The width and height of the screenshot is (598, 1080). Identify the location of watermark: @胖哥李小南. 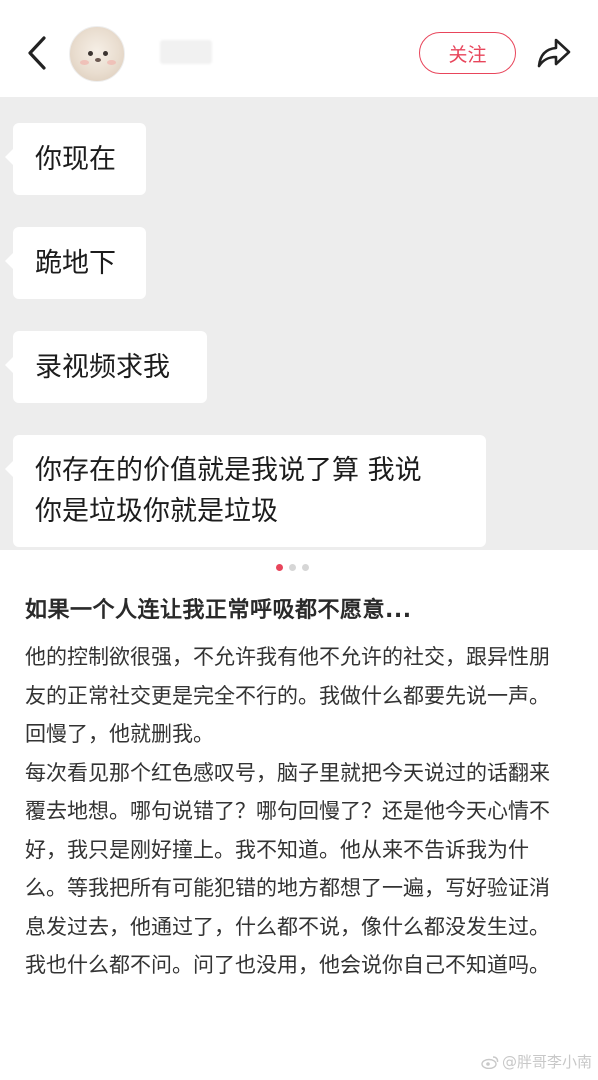
(536, 1061).